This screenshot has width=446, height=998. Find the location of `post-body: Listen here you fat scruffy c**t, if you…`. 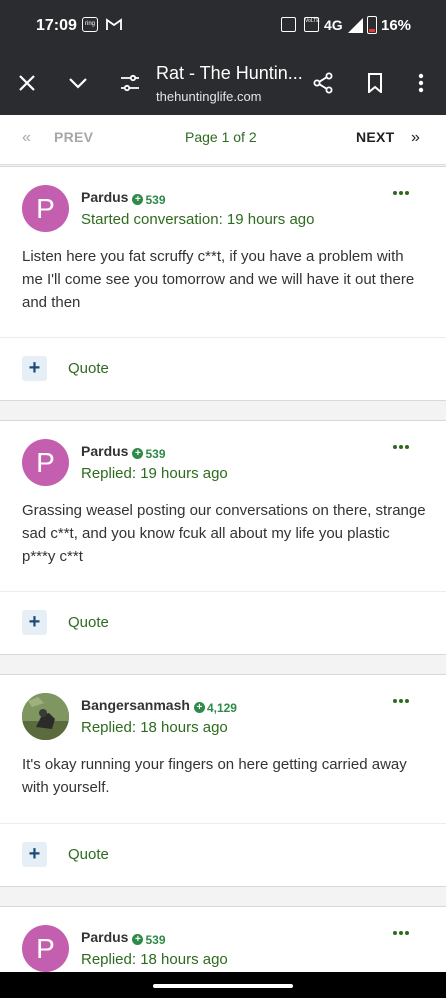

post-body: Listen here you fat scruffy c**t, if you… is located at coordinates (218, 279).